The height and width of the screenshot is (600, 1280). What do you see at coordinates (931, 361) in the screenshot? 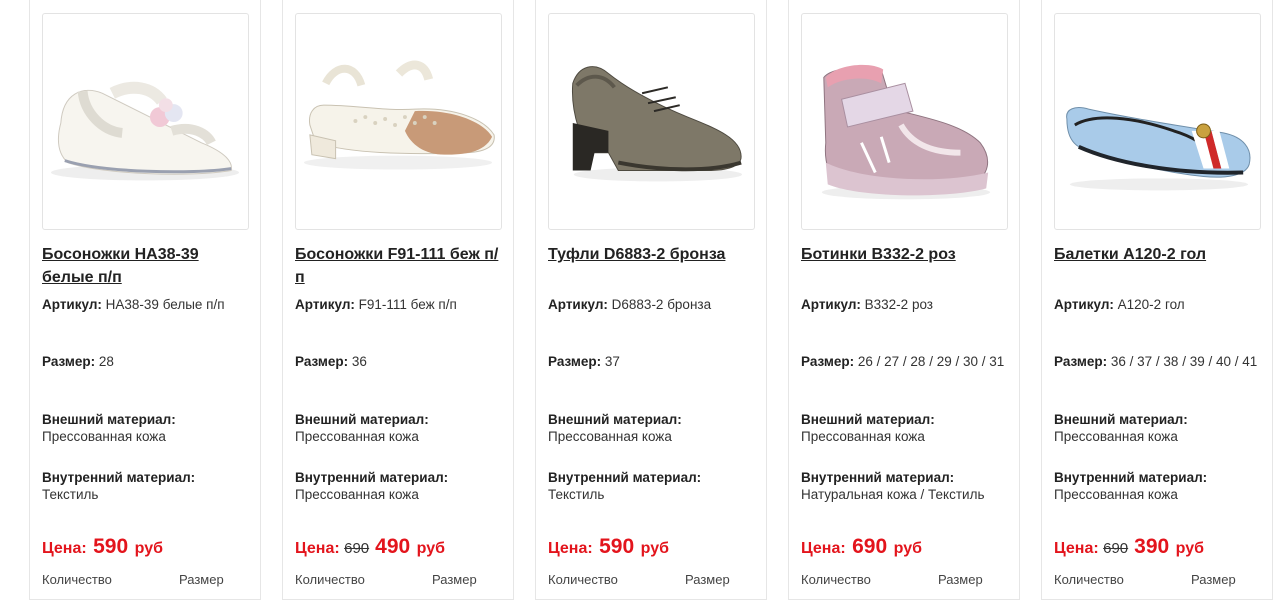
I see `size-value: 26 / 27 / 28 / 29 / 30 / 31` at bounding box center [931, 361].